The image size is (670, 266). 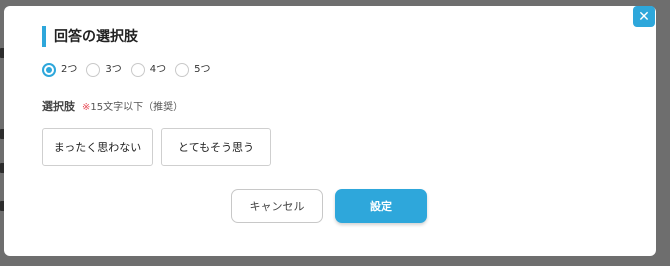 I want to click on choices-length-note: ※15文字以下（推奨）, so click(x=132, y=108).